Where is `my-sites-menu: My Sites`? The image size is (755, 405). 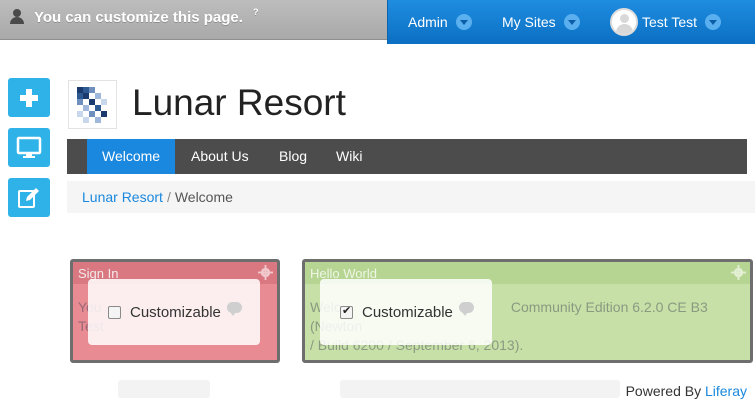
my-sites-menu: My Sites is located at coordinates (541, 22).